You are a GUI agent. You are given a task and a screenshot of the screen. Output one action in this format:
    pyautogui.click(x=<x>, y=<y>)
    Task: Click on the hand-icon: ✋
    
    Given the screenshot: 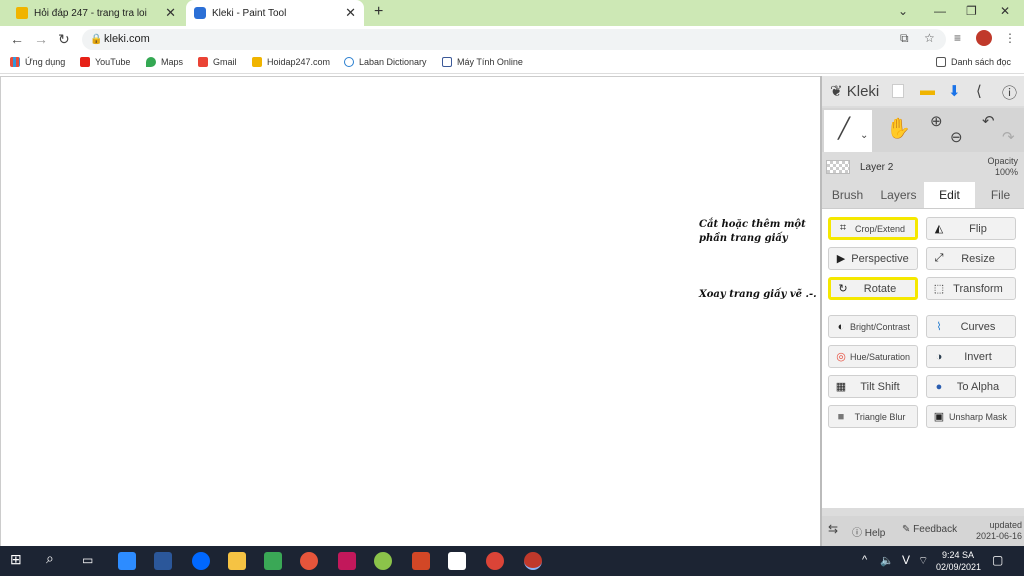 What is the action you would take?
    pyautogui.click(x=898, y=128)
    